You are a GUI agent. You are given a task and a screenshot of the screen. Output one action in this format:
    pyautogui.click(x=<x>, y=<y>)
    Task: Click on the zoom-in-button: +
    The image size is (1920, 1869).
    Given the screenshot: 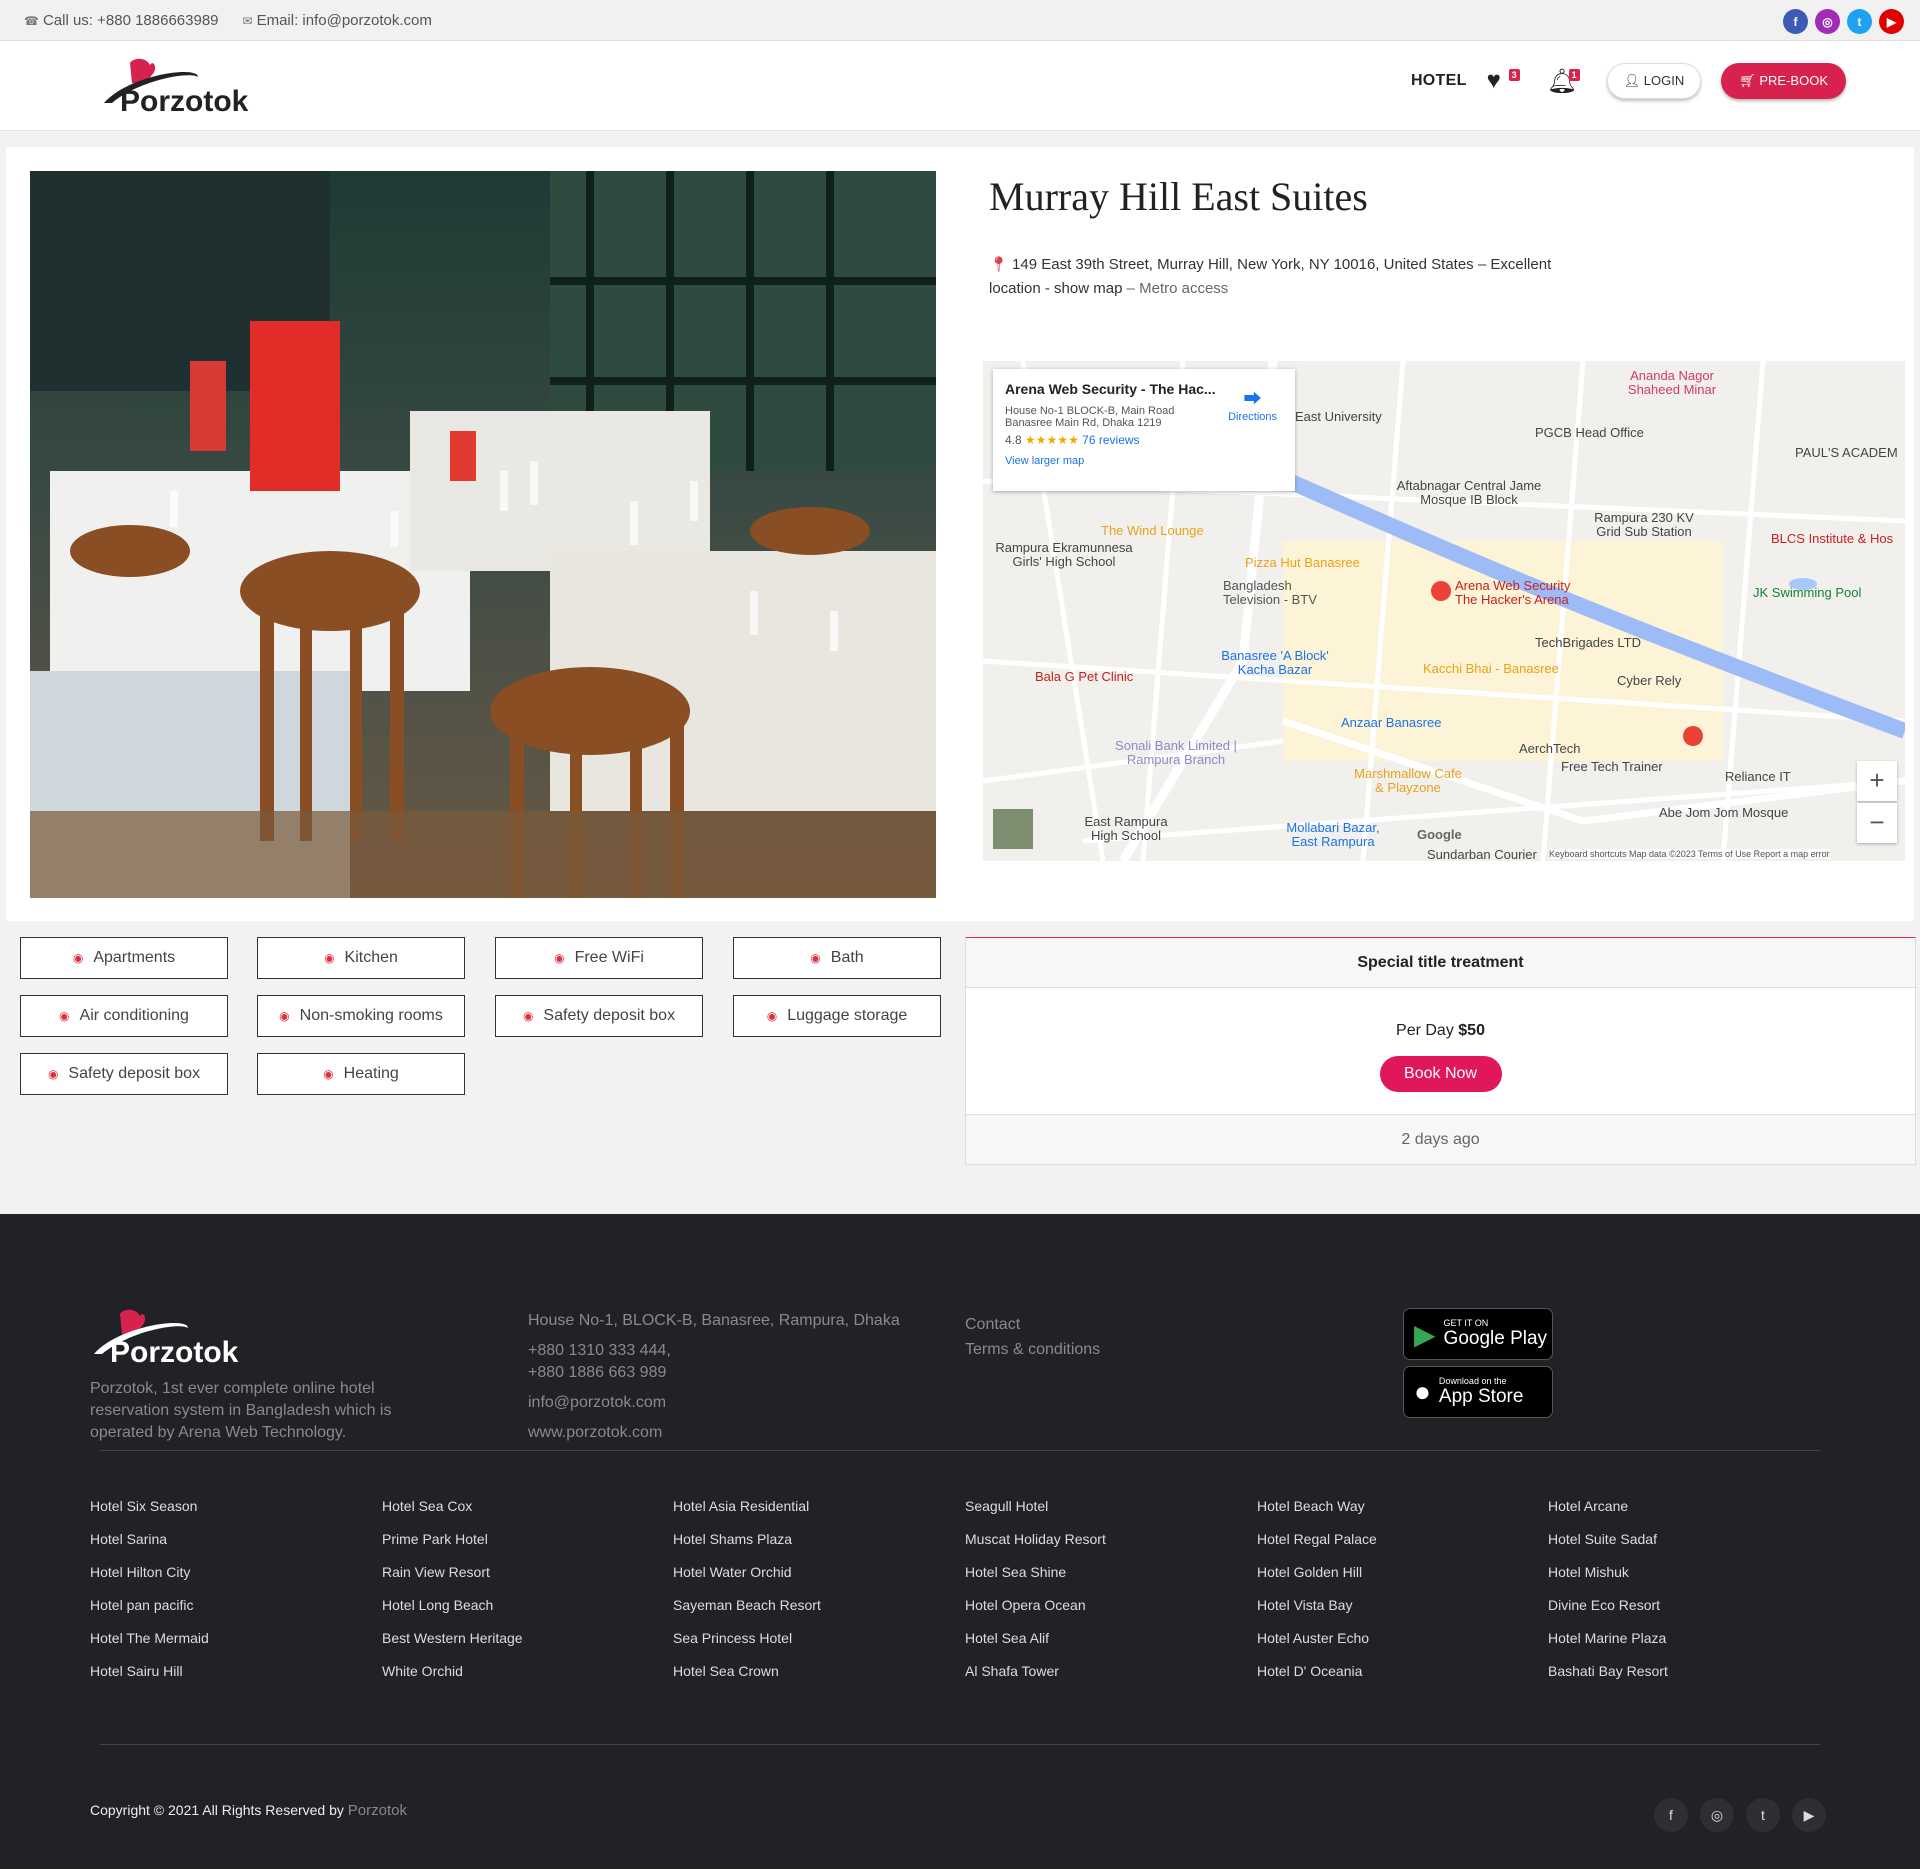 What is the action you would take?
    pyautogui.click(x=1877, y=781)
    